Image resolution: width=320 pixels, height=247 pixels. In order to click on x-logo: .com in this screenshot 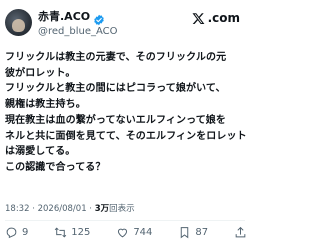, I will do `click(216, 18)`.